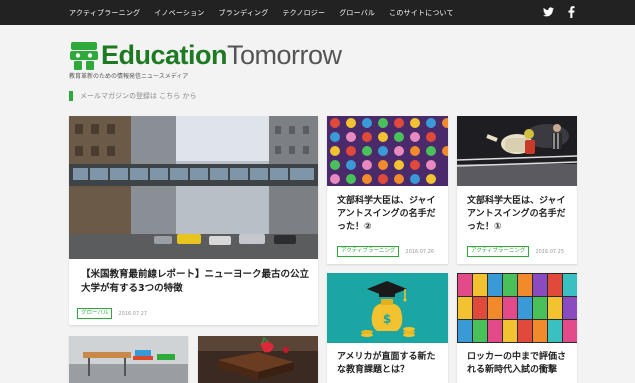 The image size is (635, 383). I want to click on wrestling-match-image, so click(517, 151).